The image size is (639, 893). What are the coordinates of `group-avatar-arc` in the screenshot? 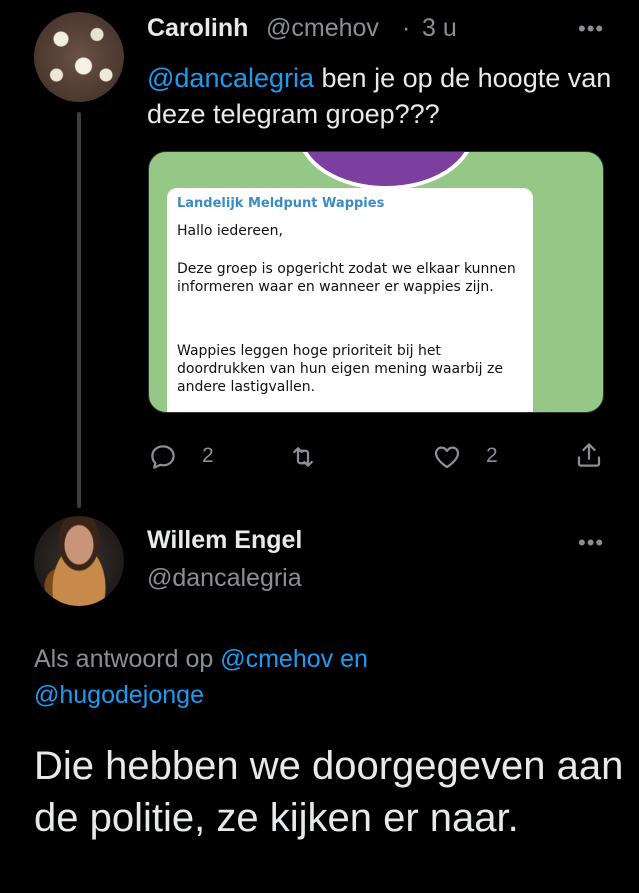 It's located at (386, 171).